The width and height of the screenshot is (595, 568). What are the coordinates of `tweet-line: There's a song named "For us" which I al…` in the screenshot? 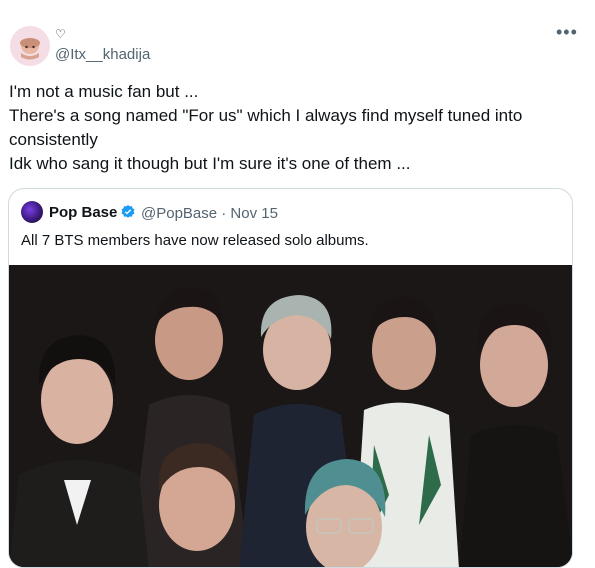 It's located at (266, 115).